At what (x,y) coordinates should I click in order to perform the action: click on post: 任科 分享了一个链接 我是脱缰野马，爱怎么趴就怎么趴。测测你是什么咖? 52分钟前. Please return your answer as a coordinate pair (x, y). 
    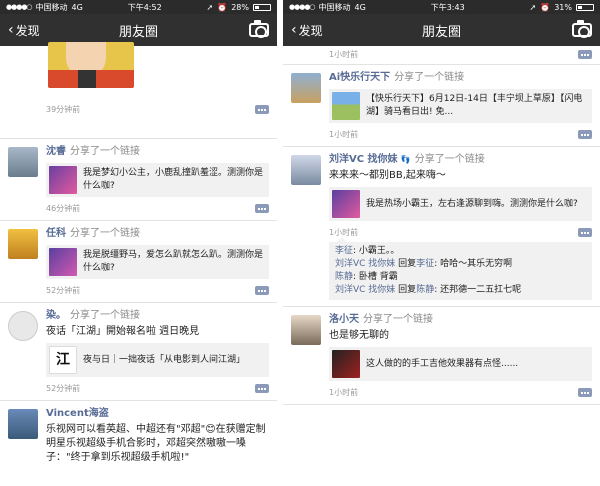
    Looking at the image, I should click on (138, 262).